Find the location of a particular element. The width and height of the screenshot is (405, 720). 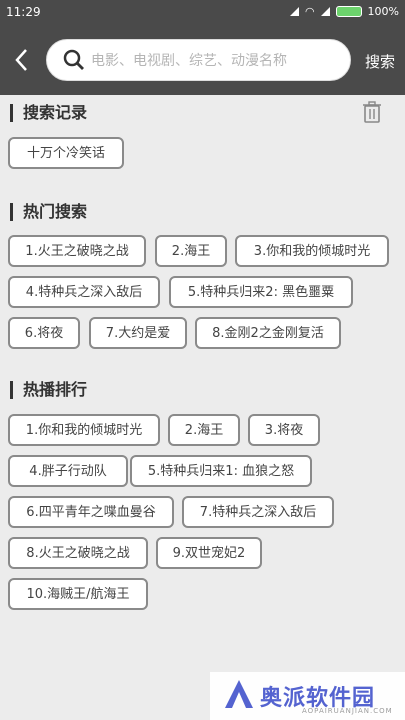

ranking-tag: 8.火王之破晓之战 is located at coordinates (78, 553).